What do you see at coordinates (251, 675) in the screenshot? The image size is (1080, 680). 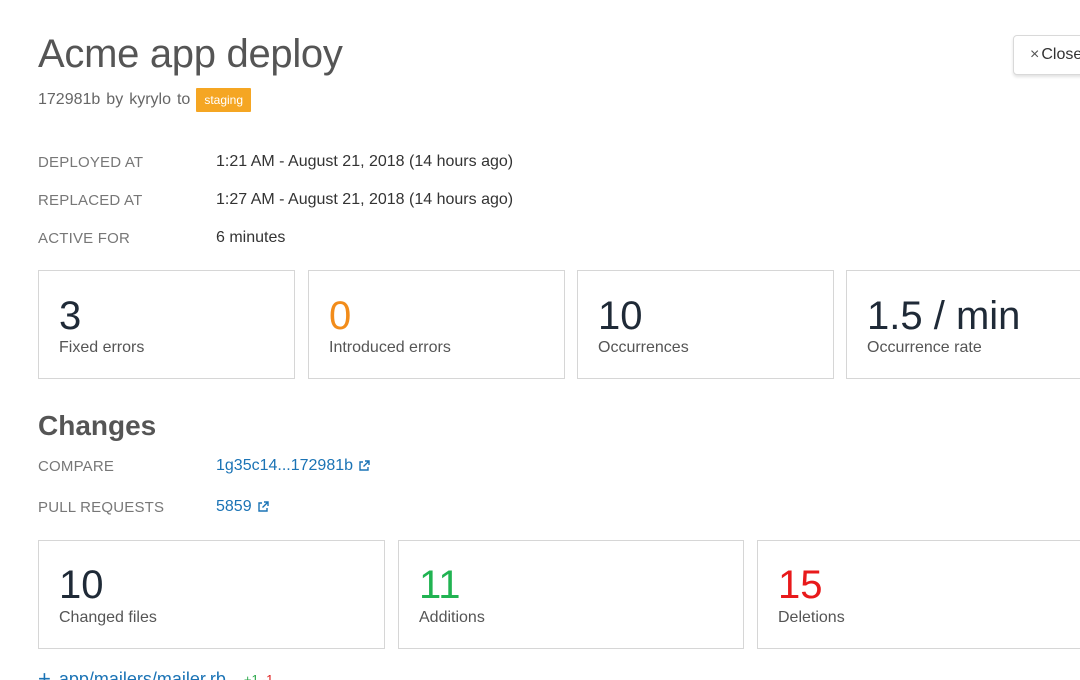 I see `file-additions: +1` at bounding box center [251, 675].